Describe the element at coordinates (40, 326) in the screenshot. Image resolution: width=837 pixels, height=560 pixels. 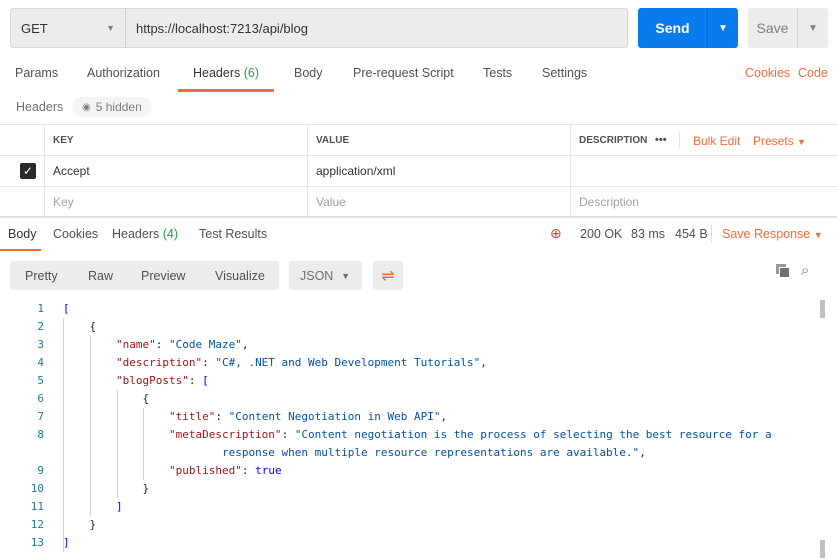
I see `line-number: 2` at that location.